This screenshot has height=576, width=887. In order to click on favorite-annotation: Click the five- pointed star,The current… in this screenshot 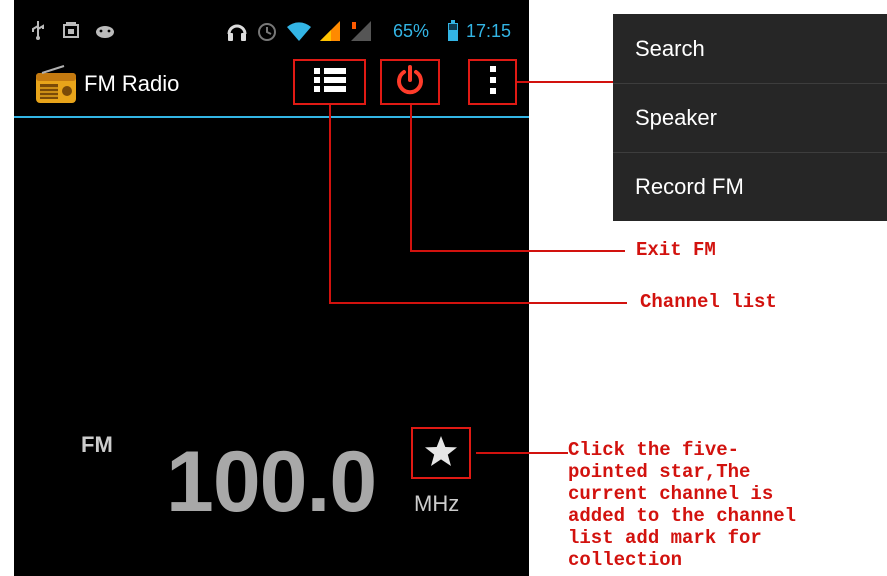, I will do `click(682, 505)`.